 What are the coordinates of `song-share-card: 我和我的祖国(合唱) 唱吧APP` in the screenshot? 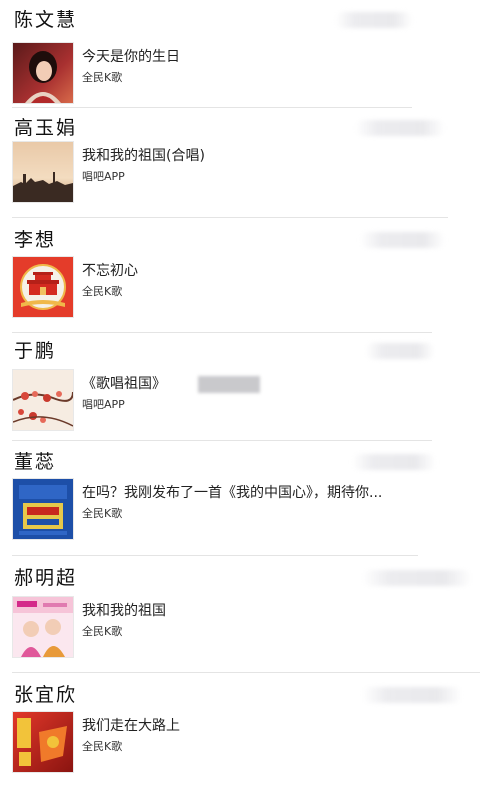 It's located at (222, 172).